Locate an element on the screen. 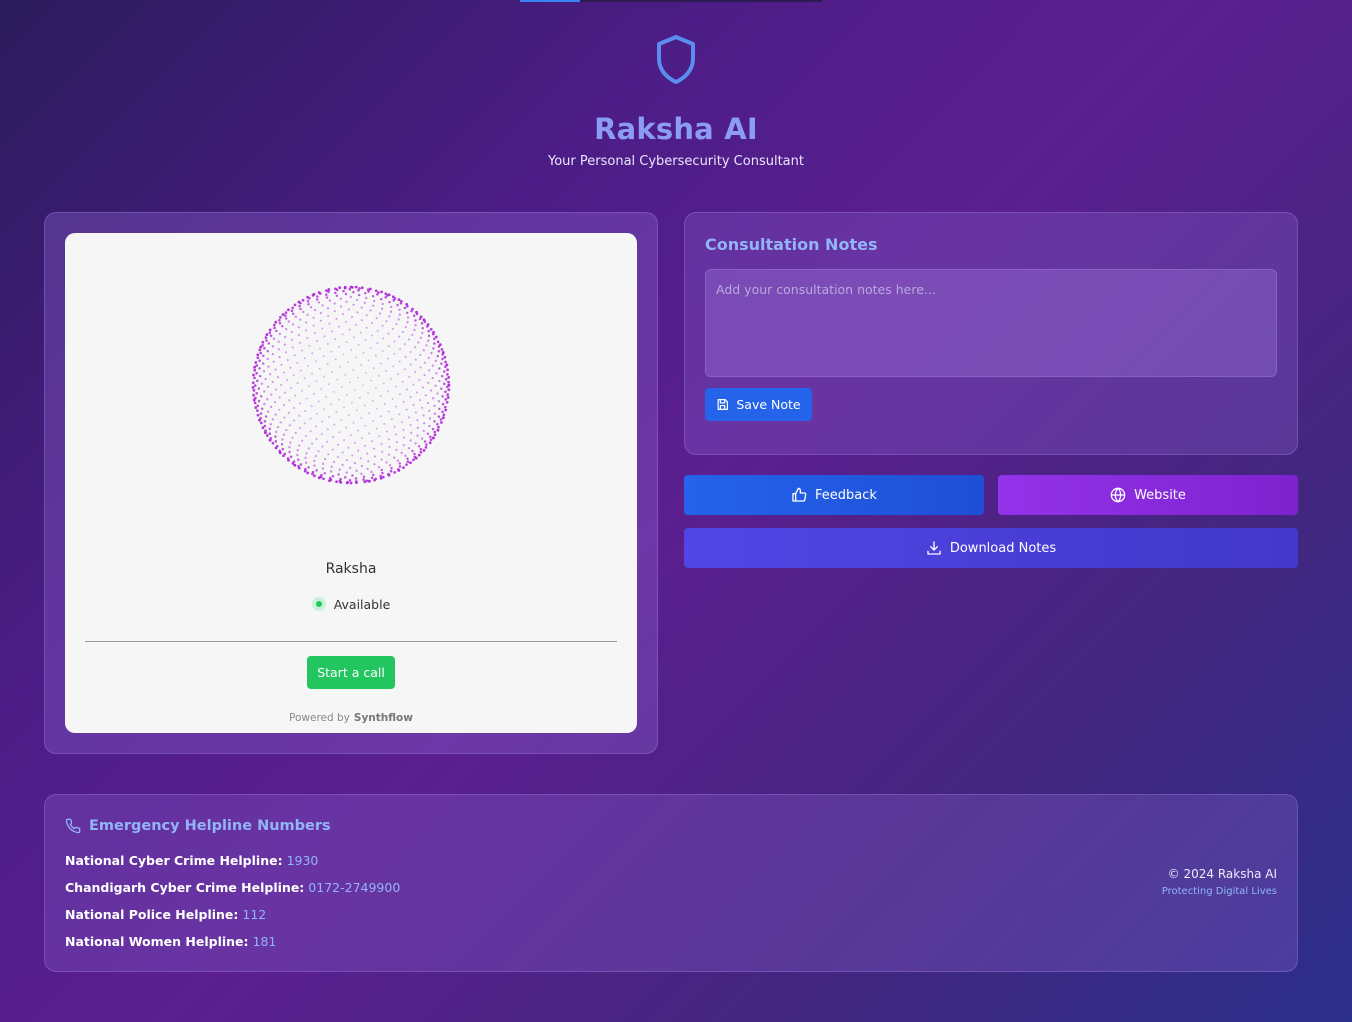 This screenshot has width=1352, height=1022. agent-name: Raksha is located at coordinates (351, 569).